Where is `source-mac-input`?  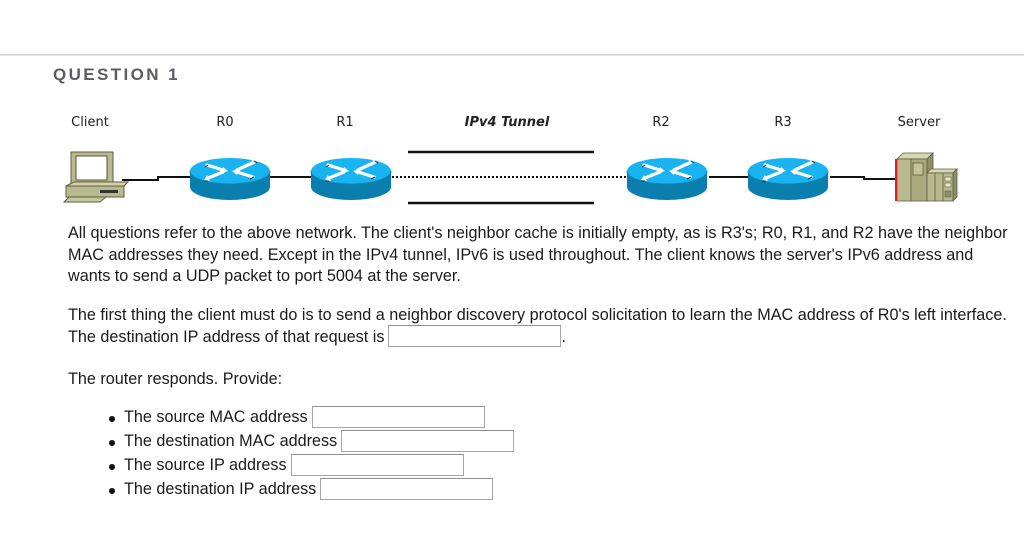
source-mac-input is located at coordinates (398, 416).